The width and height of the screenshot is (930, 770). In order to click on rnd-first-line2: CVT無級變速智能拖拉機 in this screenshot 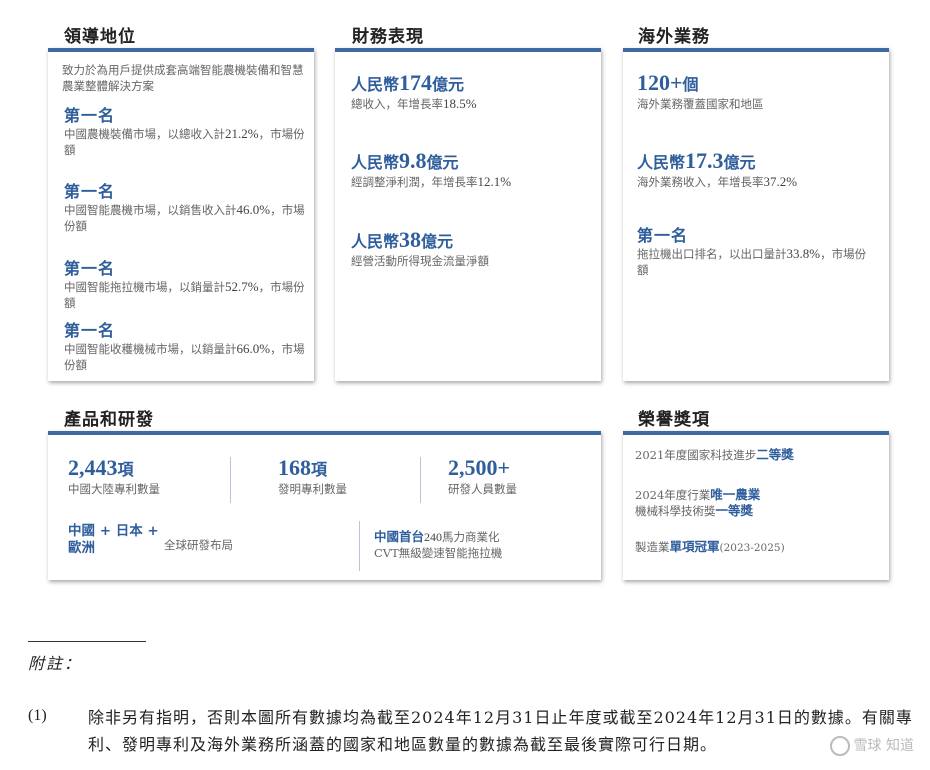, I will do `click(438, 553)`.